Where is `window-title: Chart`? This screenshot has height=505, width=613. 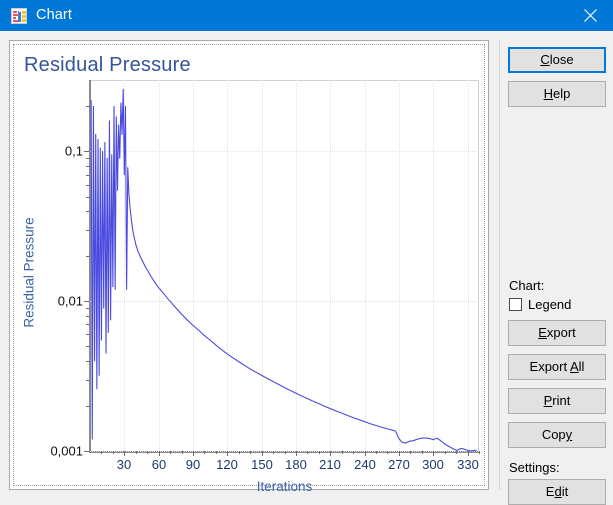
window-title: Chart is located at coordinates (54, 15).